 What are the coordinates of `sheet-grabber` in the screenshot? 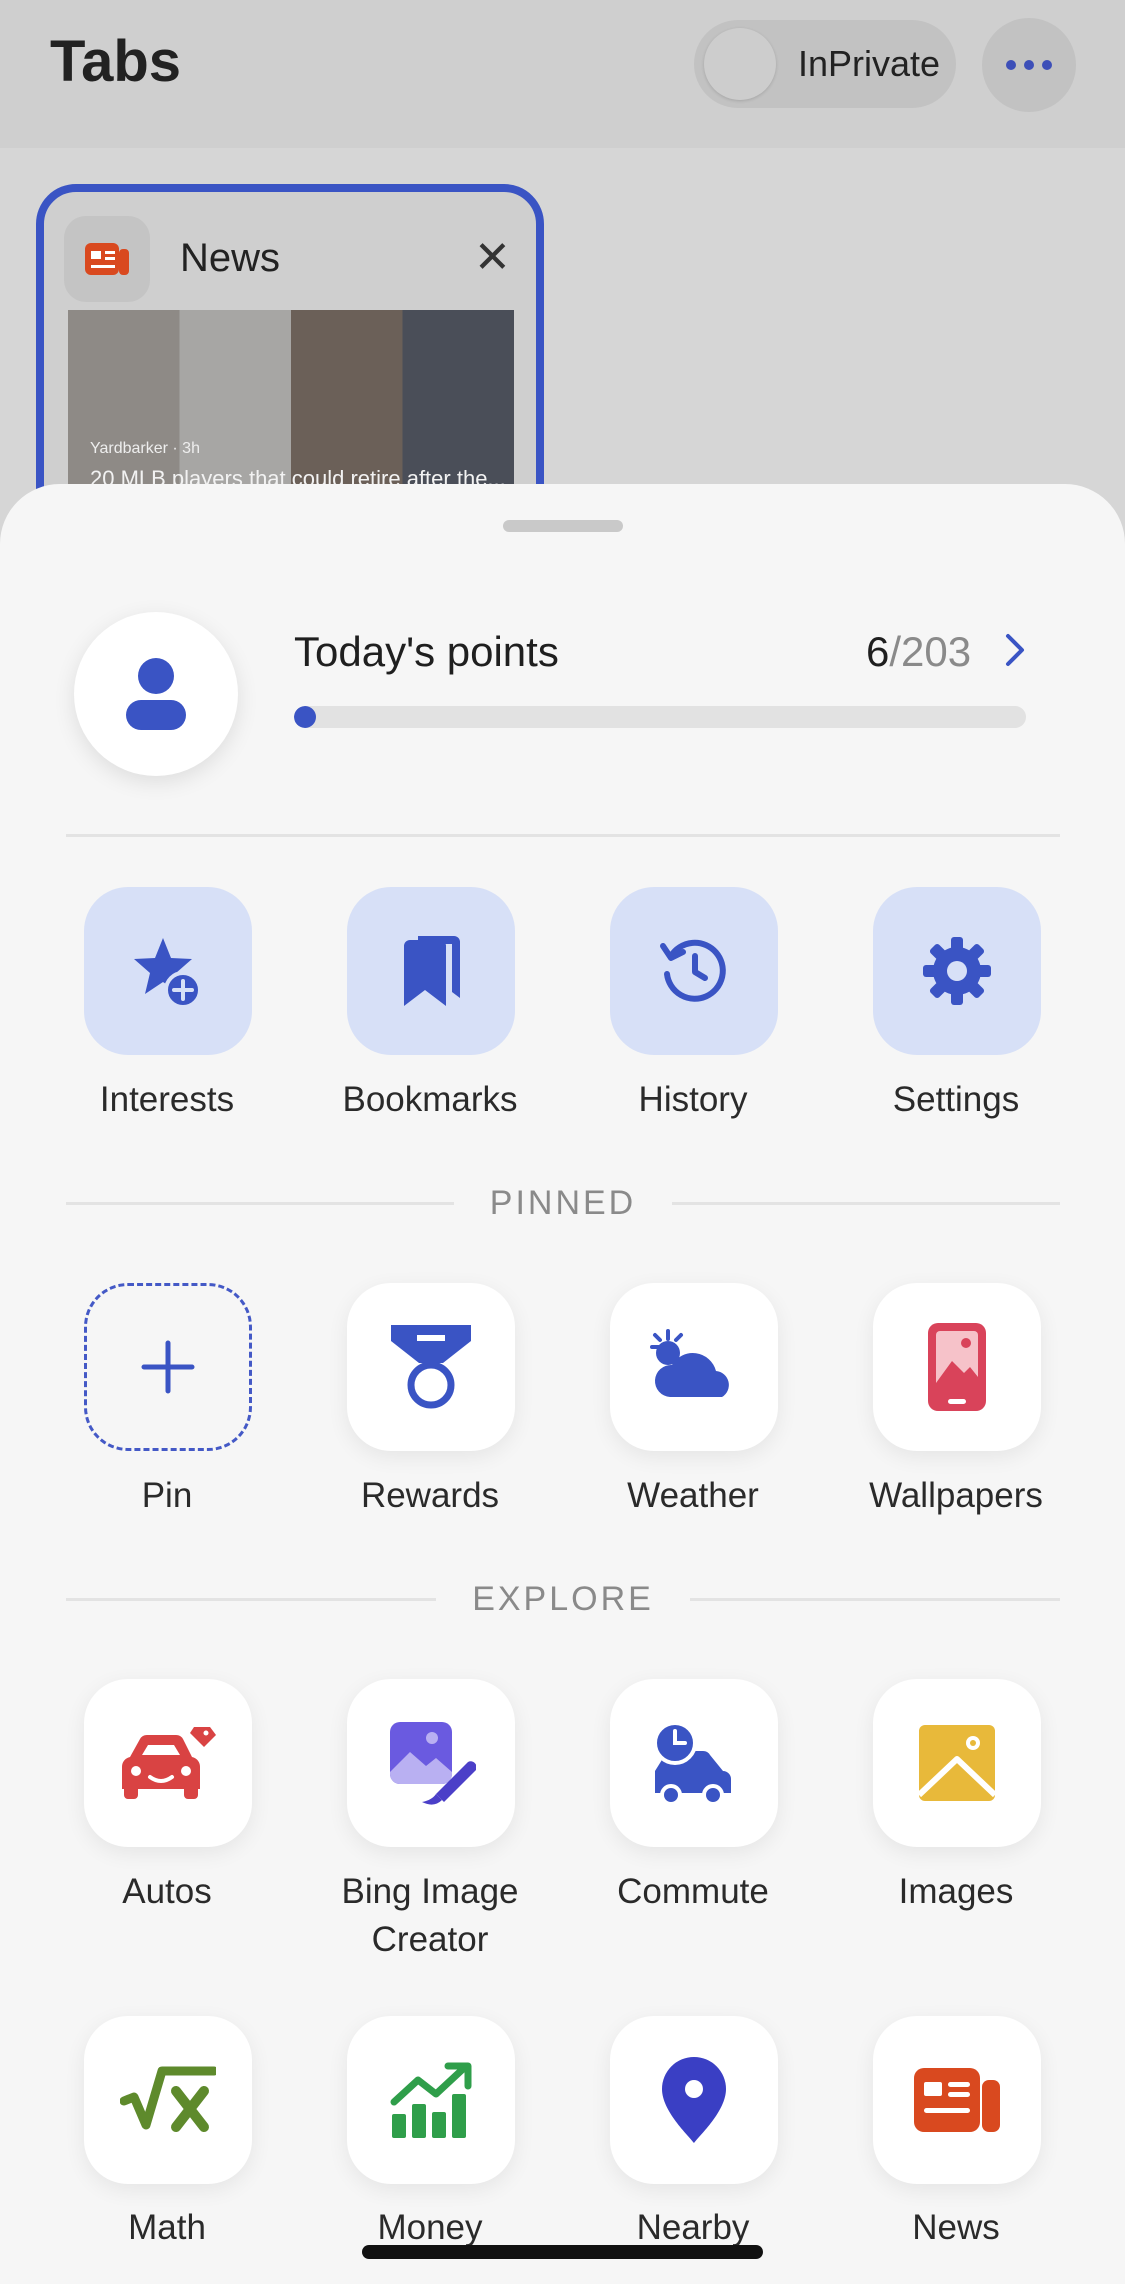 It's located at (563, 526).